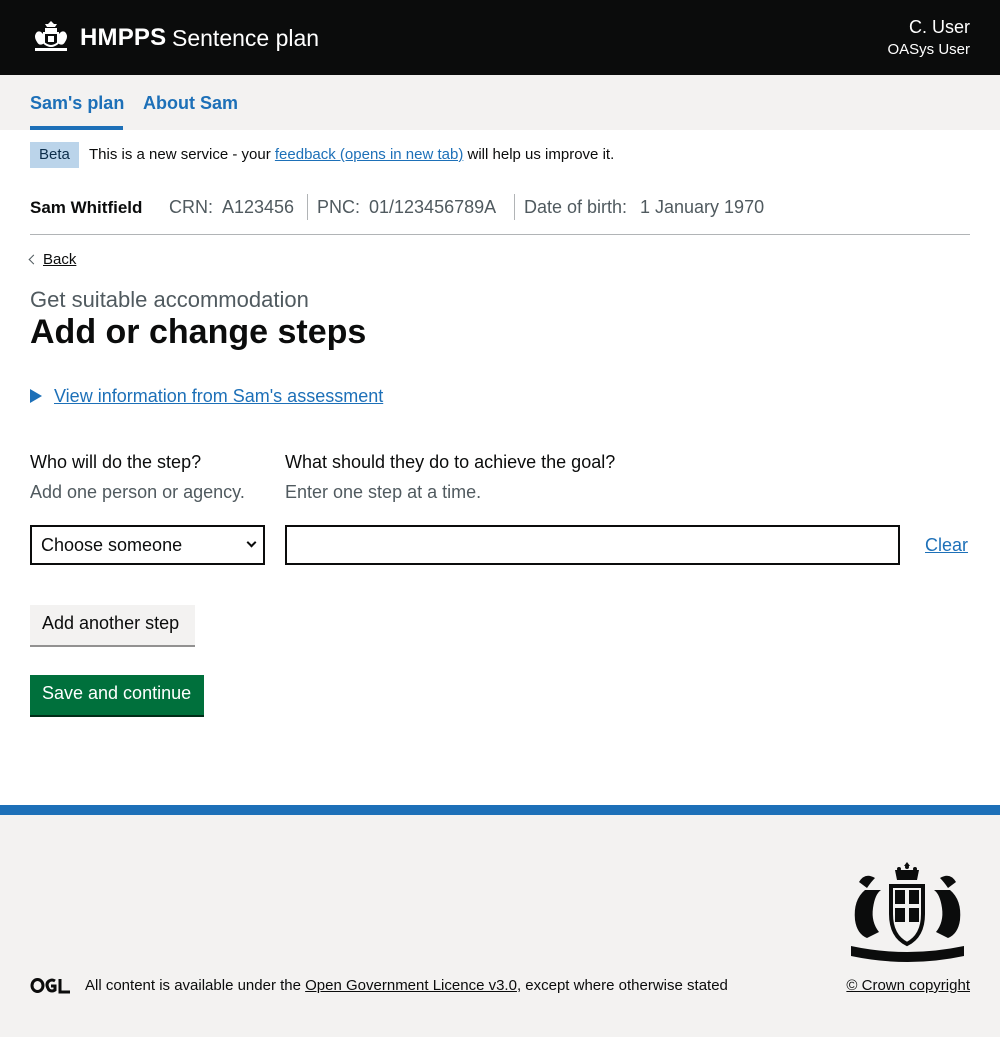 The image size is (1000, 1037). Describe the element at coordinates (51, 36) in the screenshot. I see `royal-crest-icon` at that location.